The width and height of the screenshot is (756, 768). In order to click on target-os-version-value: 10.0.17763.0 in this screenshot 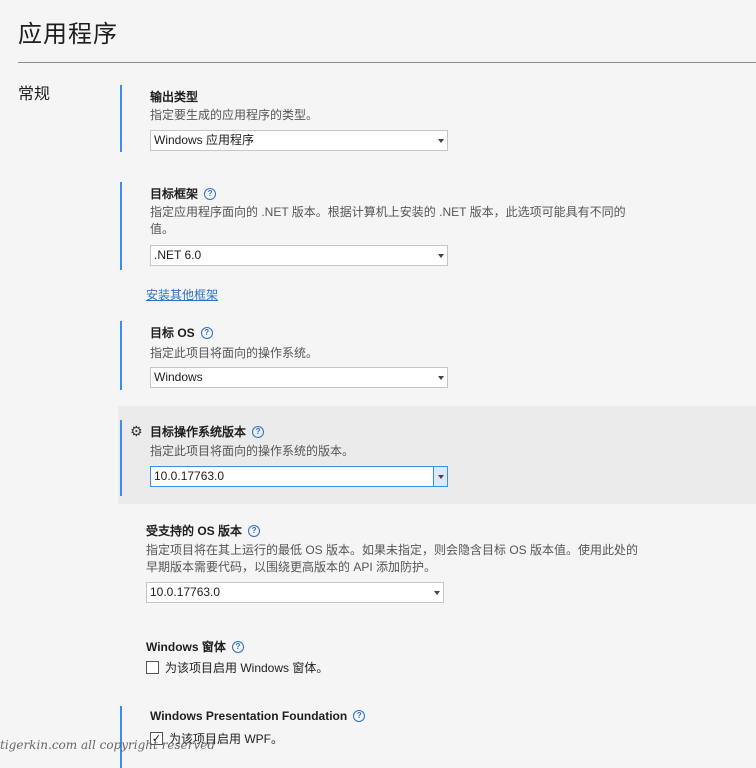, I will do `click(189, 476)`.